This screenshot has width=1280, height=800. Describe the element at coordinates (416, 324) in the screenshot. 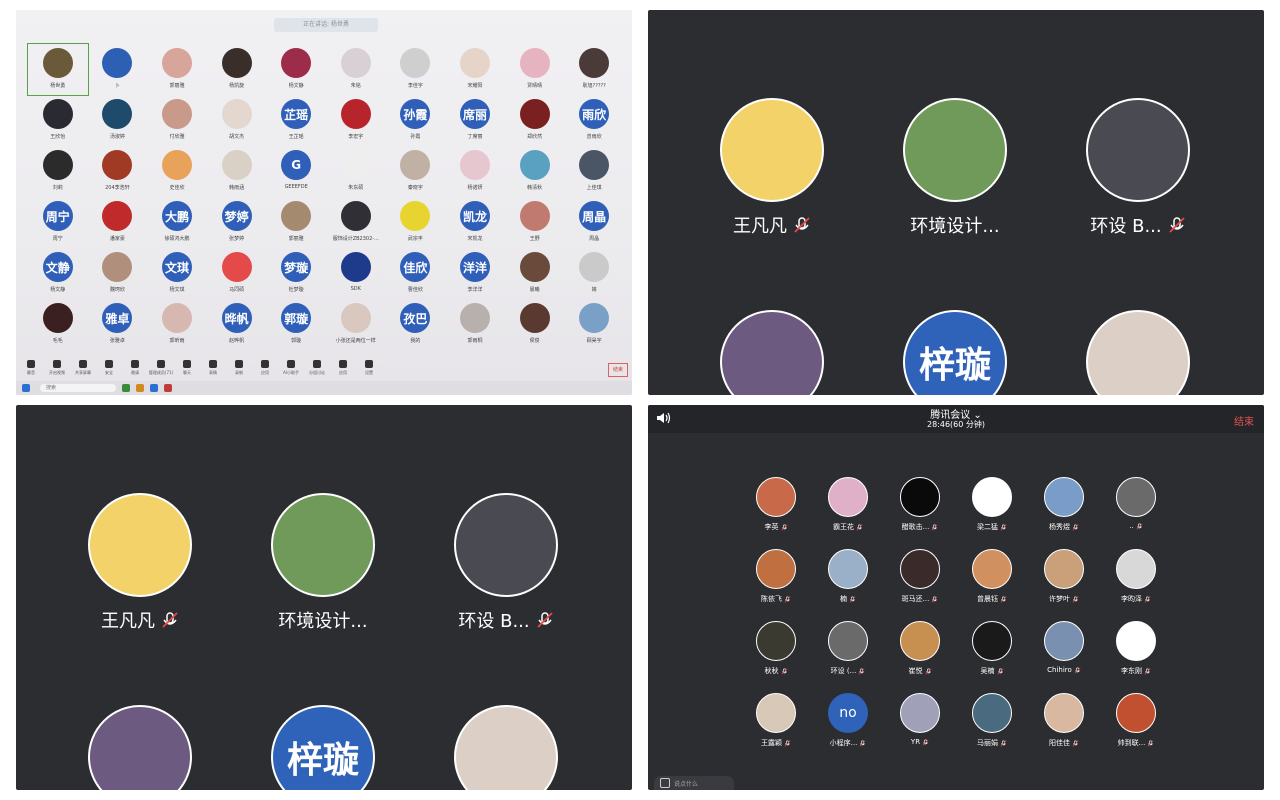

I see `participant-tile: 孜巴 我的` at that location.